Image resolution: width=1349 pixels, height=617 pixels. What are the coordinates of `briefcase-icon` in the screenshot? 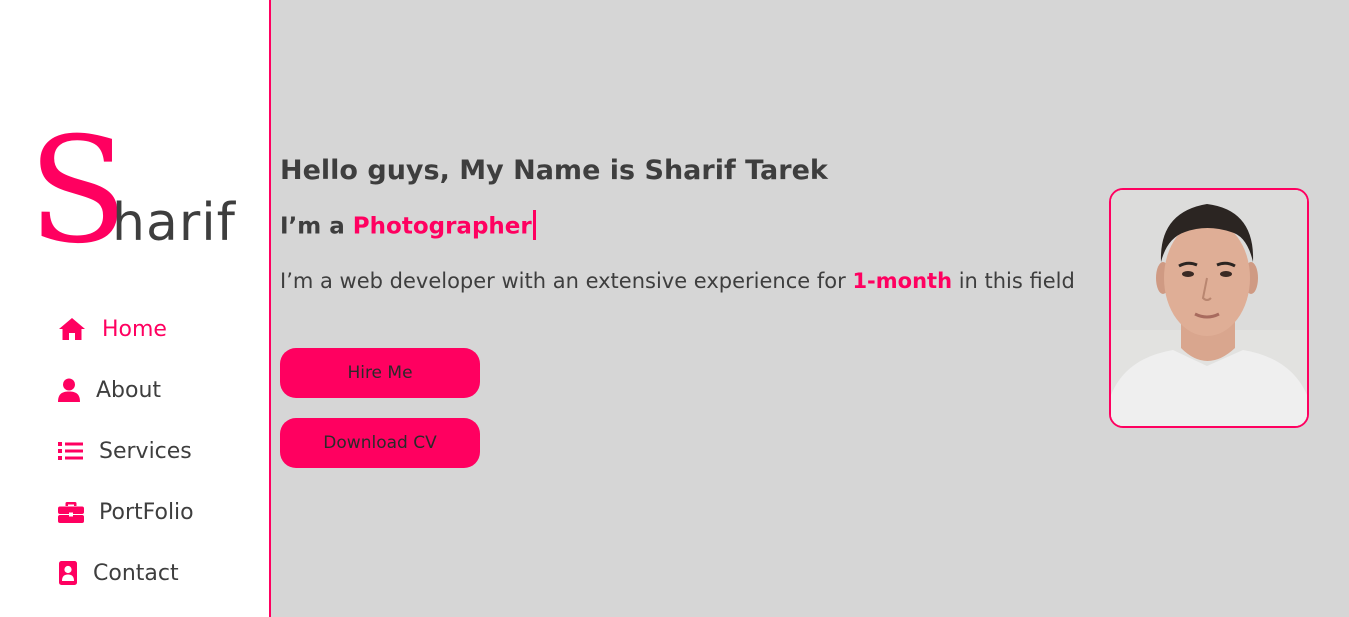 It's located at (71, 512).